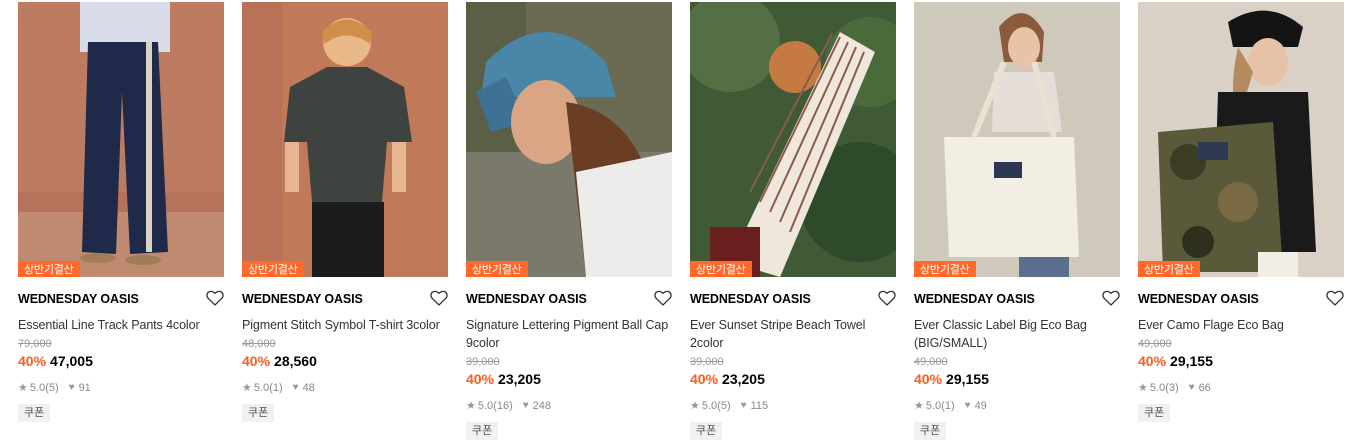  Describe the element at coordinates (980, 406) in the screenshot. I see `like-count: 49` at that location.